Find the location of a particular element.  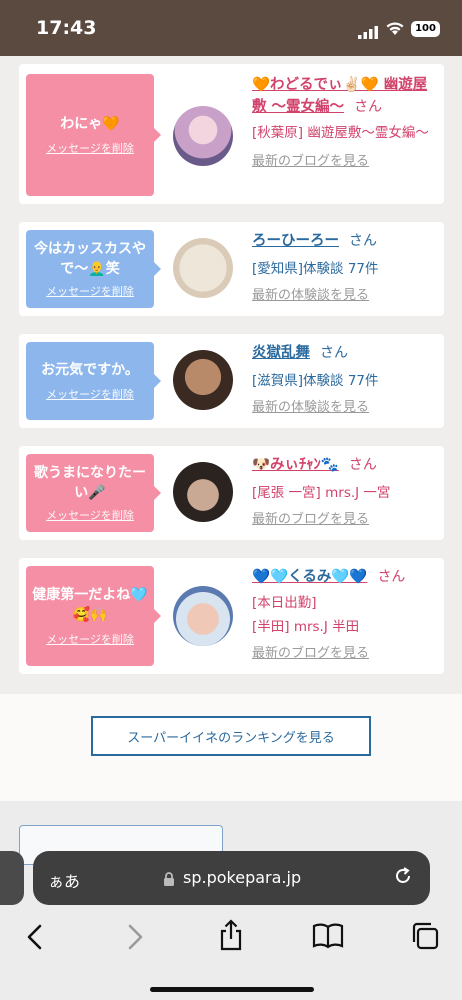

reload-icon is located at coordinates (403, 878).